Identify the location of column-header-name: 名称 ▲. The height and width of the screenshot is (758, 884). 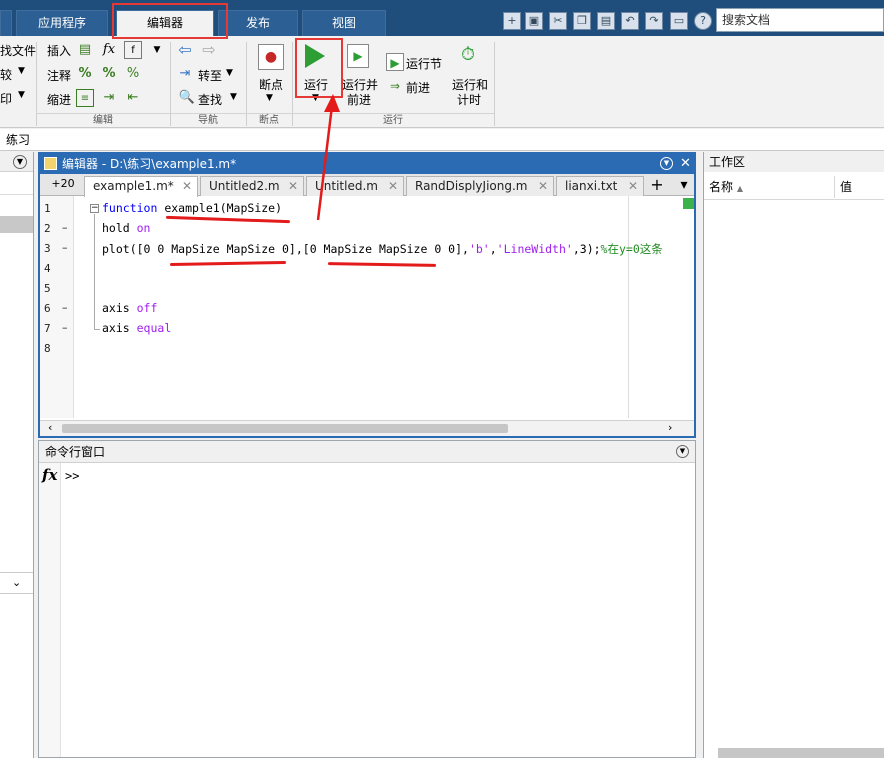
(726, 188).